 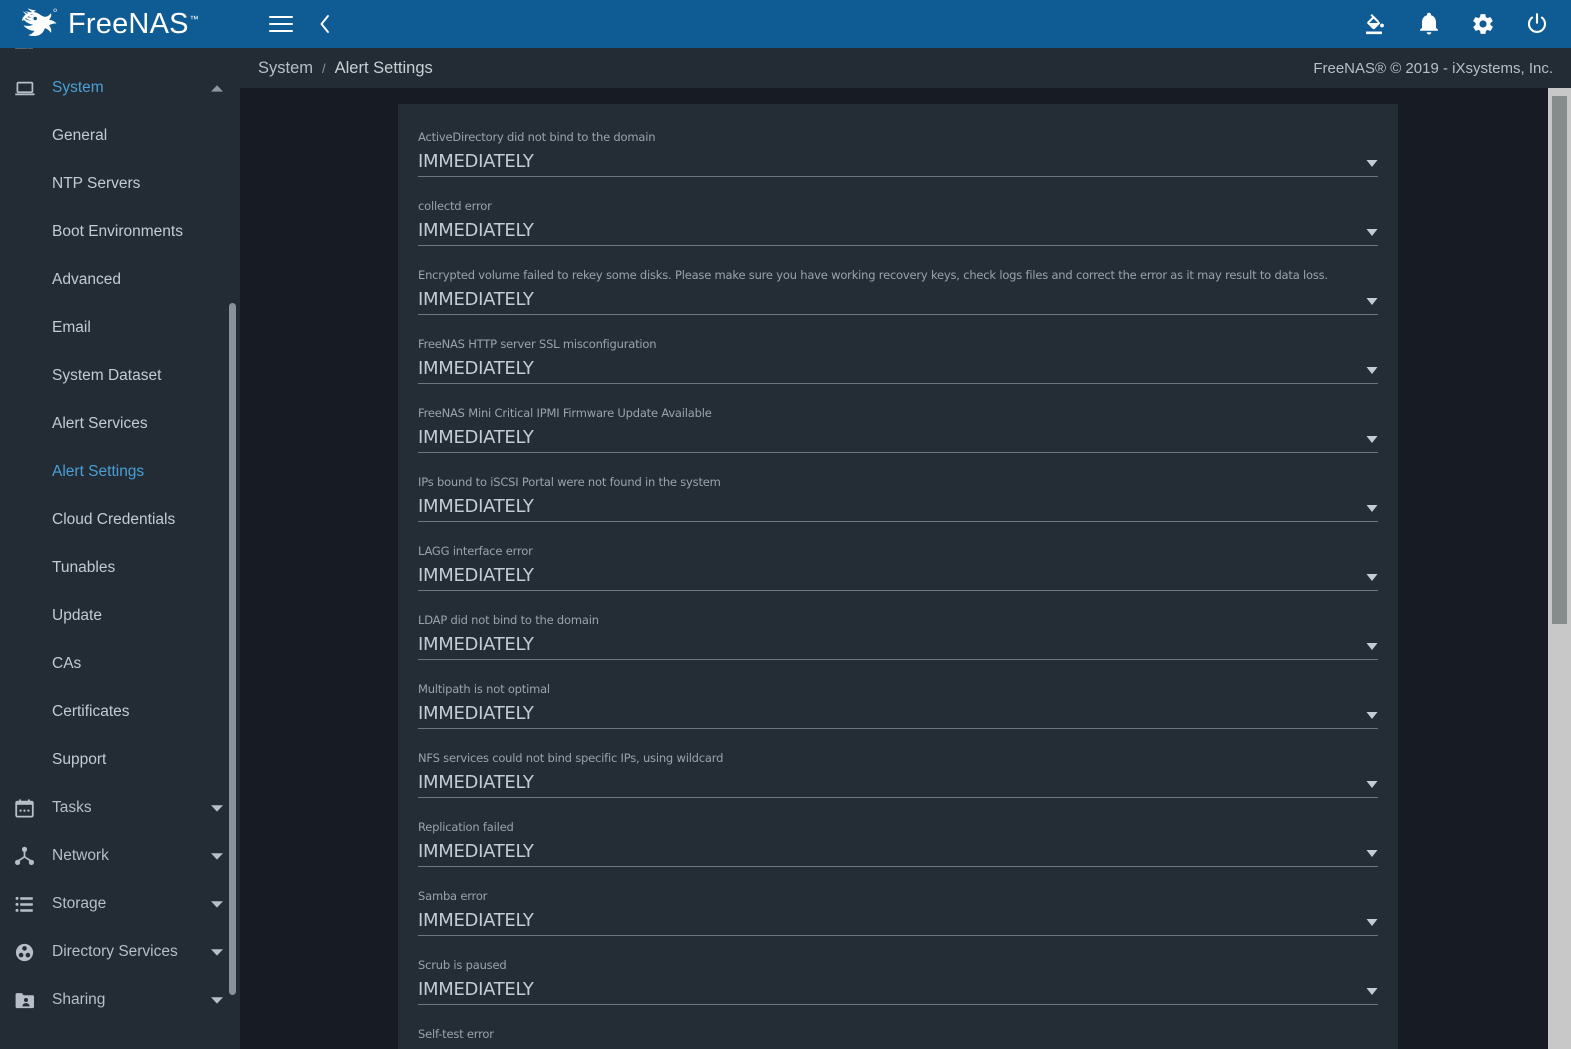 I want to click on alert-setting-row: LAGG interface error IMMEDIATELY, so click(x=898, y=566).